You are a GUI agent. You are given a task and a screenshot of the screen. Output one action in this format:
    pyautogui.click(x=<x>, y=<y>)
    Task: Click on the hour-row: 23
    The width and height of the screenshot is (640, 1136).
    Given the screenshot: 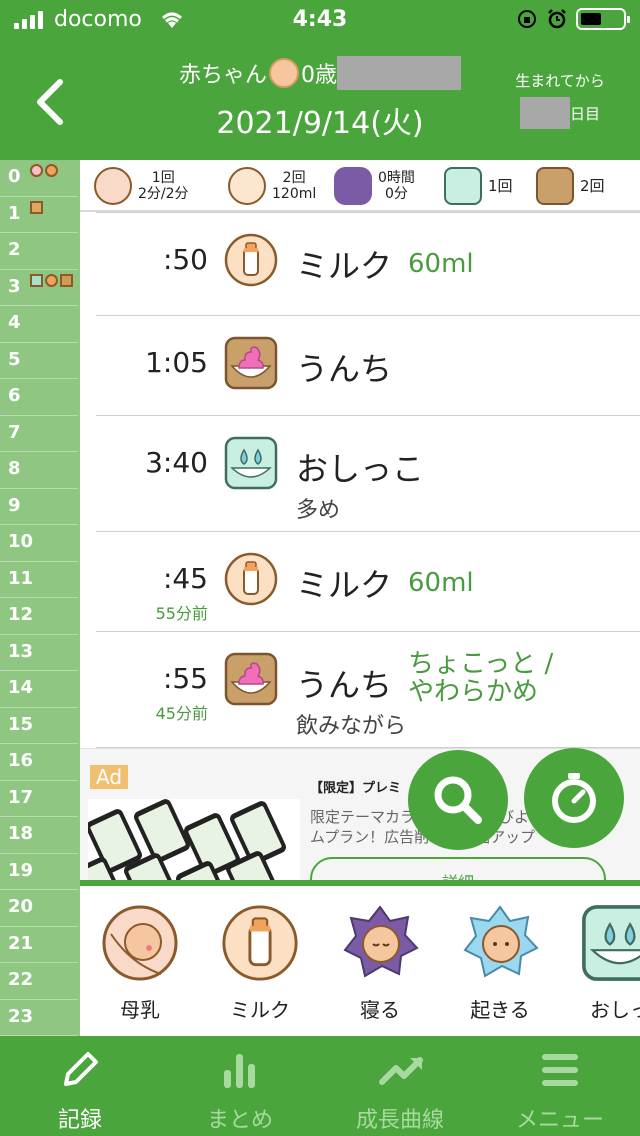 What is the action you would take?
    pyautogui.click(x=39, y=1018)
    